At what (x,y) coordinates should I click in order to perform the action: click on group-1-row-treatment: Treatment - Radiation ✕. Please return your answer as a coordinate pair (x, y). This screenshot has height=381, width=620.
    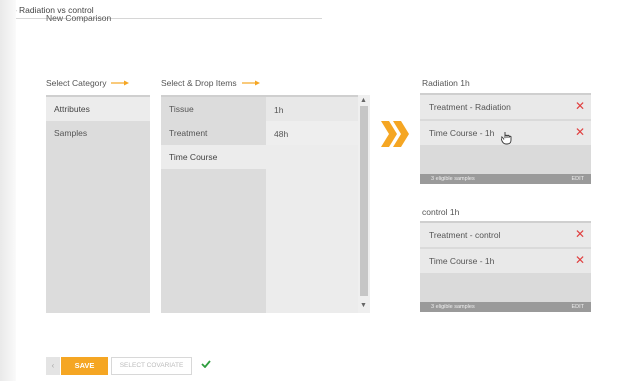
    Looking at the image, I should click on (505, 108).